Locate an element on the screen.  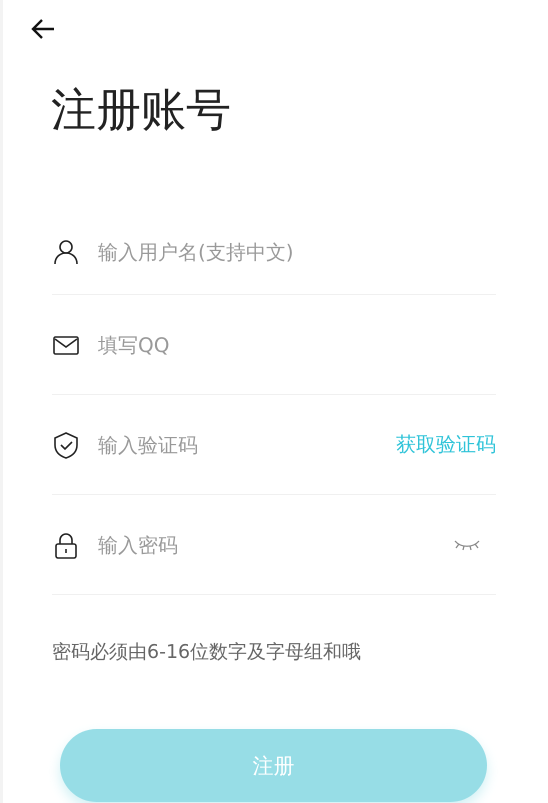
get-code-link: 获取验证码 is located at coordinates (446, 444).